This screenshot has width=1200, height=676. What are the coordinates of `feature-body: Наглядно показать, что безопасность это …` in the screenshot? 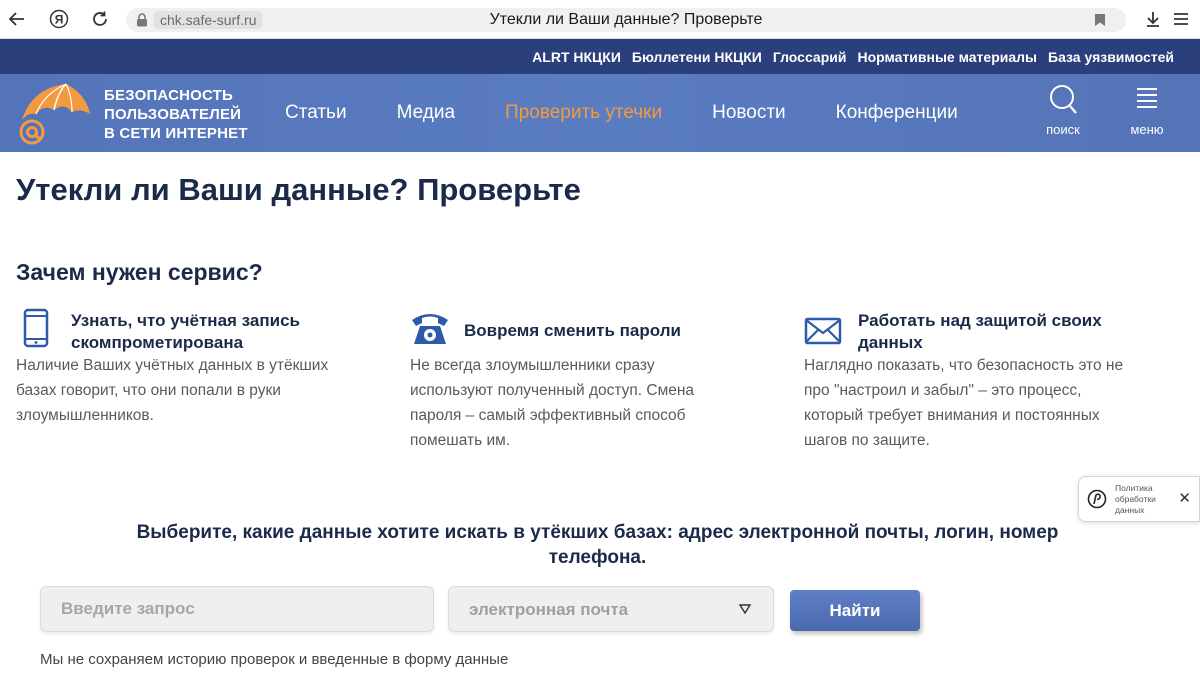 It's located at (964, 403).